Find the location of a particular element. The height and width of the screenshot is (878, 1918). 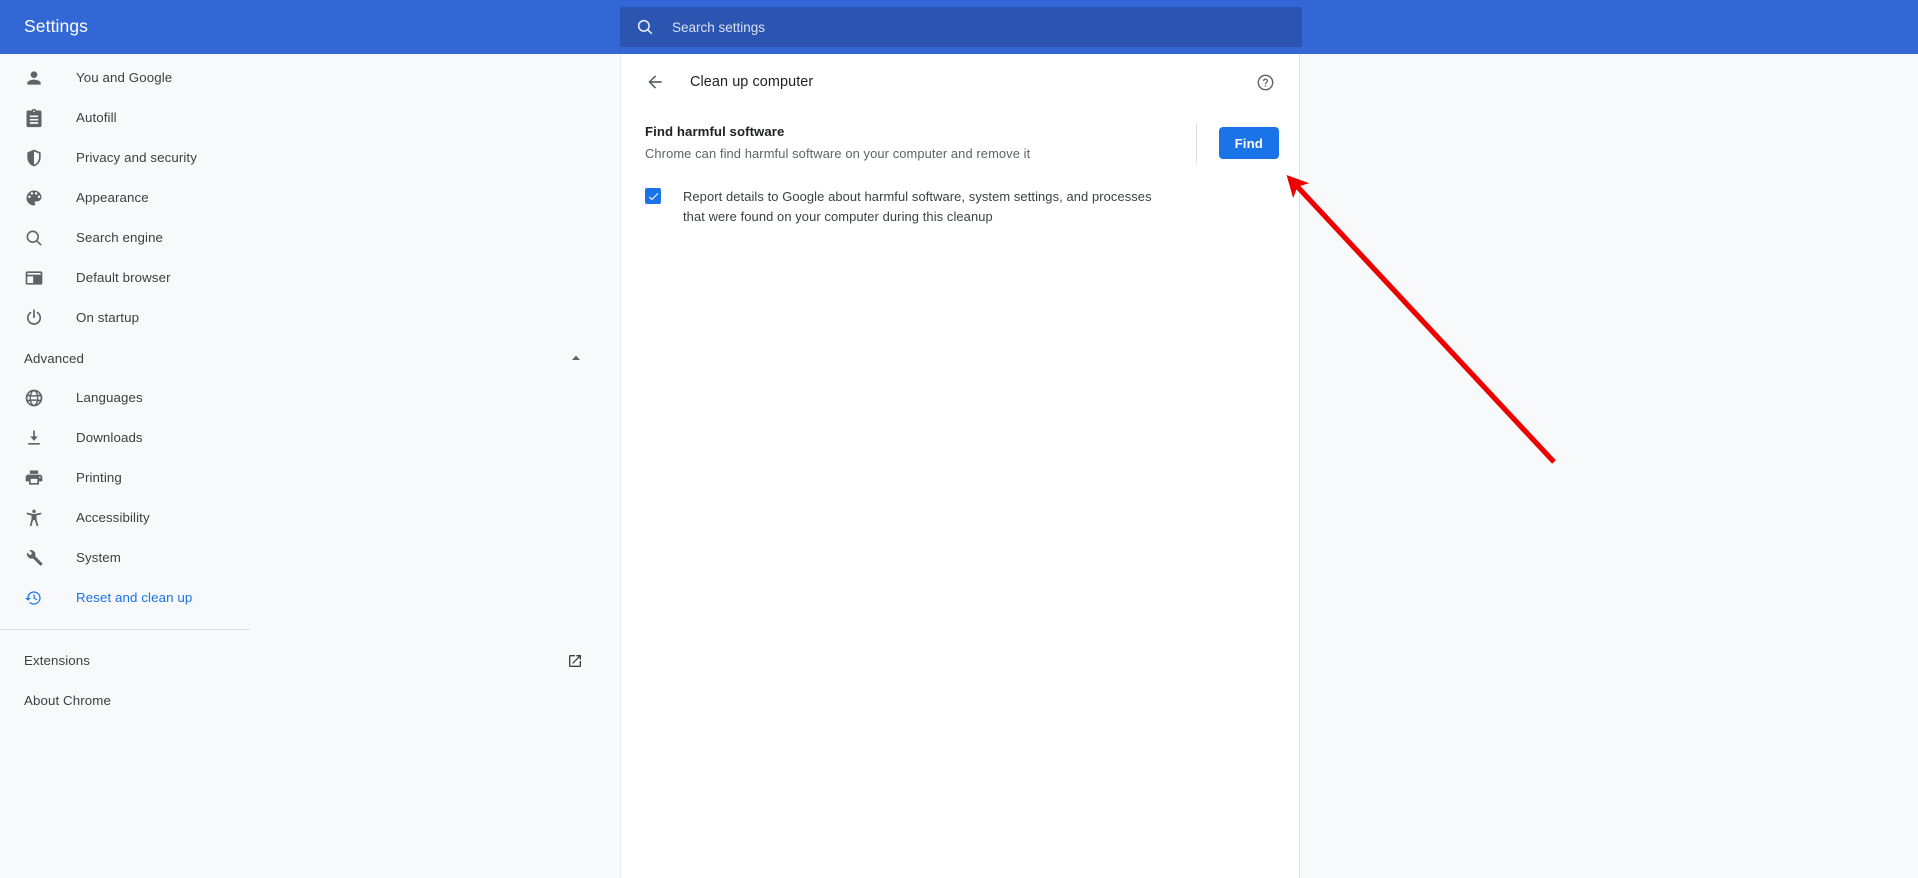

sidebar-item-reset-and-clean-up: Reset and clean up is located at coordinates (310, 598).